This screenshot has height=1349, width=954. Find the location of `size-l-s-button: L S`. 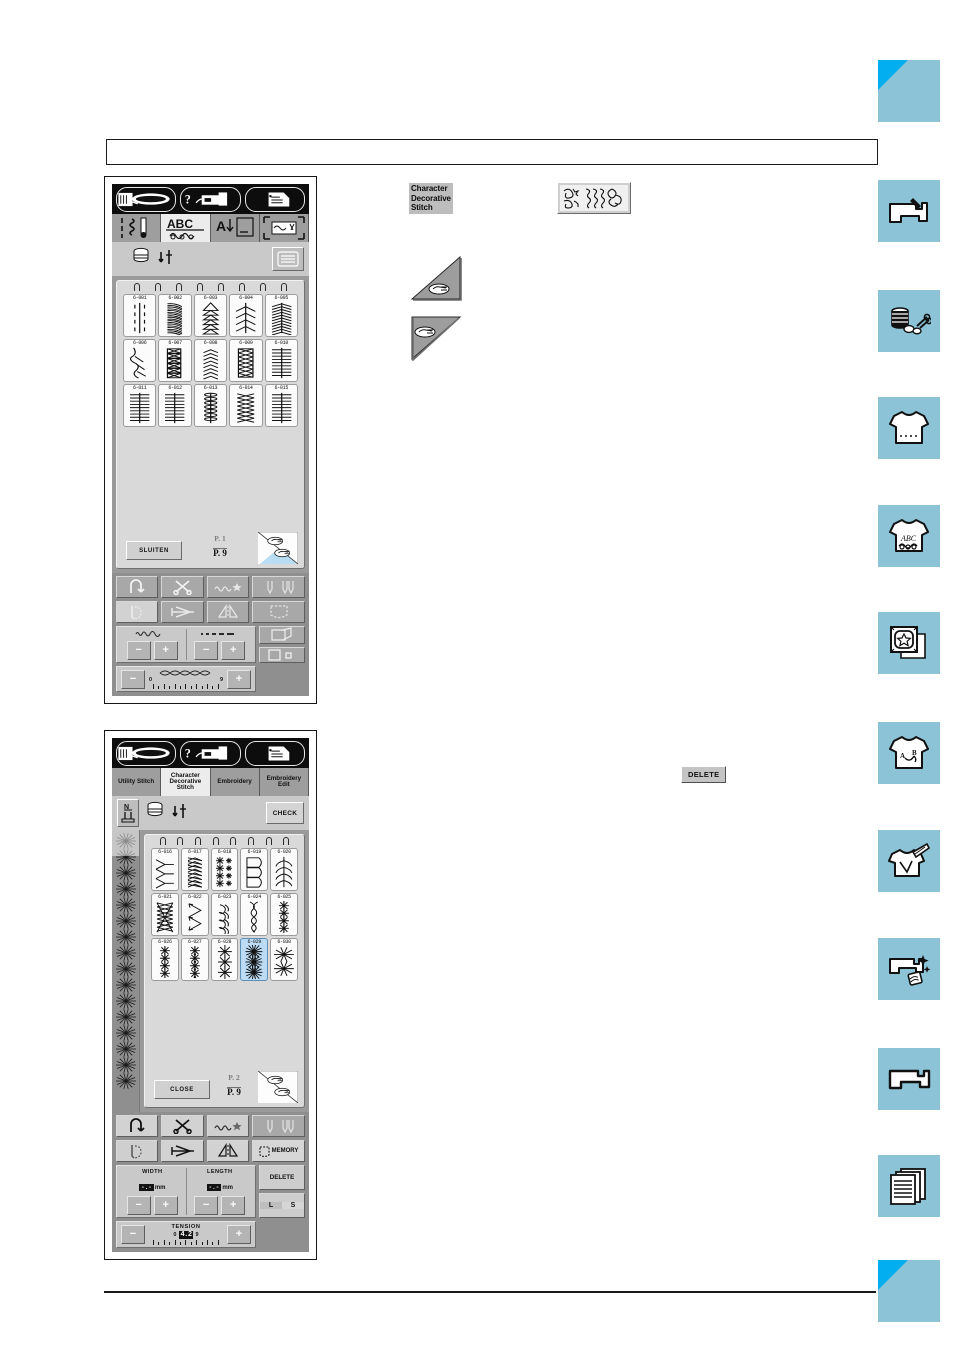

size-l-s-button: L S is located at coordinates (282, 1205).